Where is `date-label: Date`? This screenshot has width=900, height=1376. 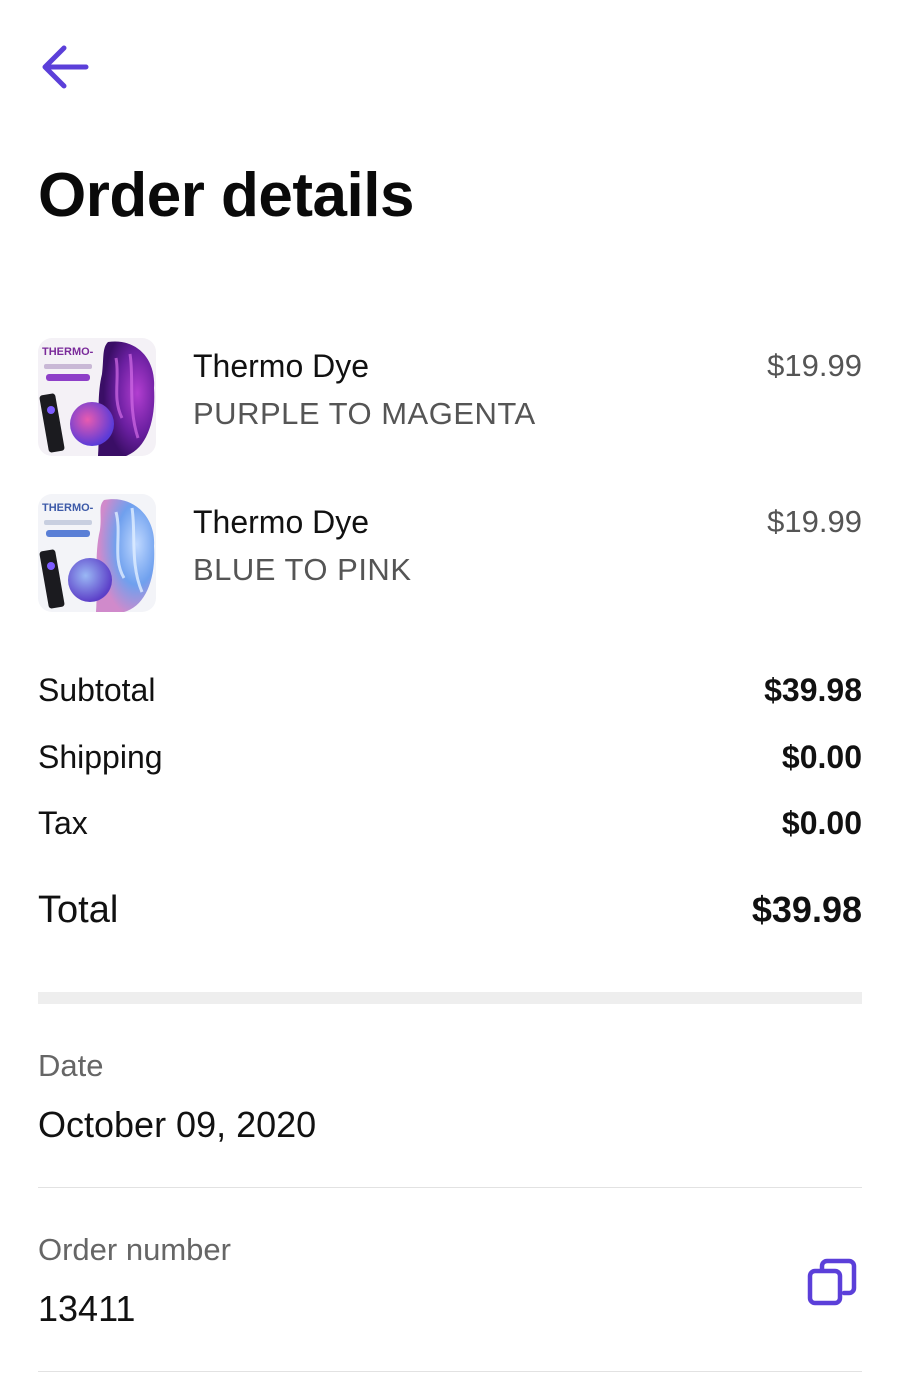
date-label: Date is located at coordinates (71, 1065).